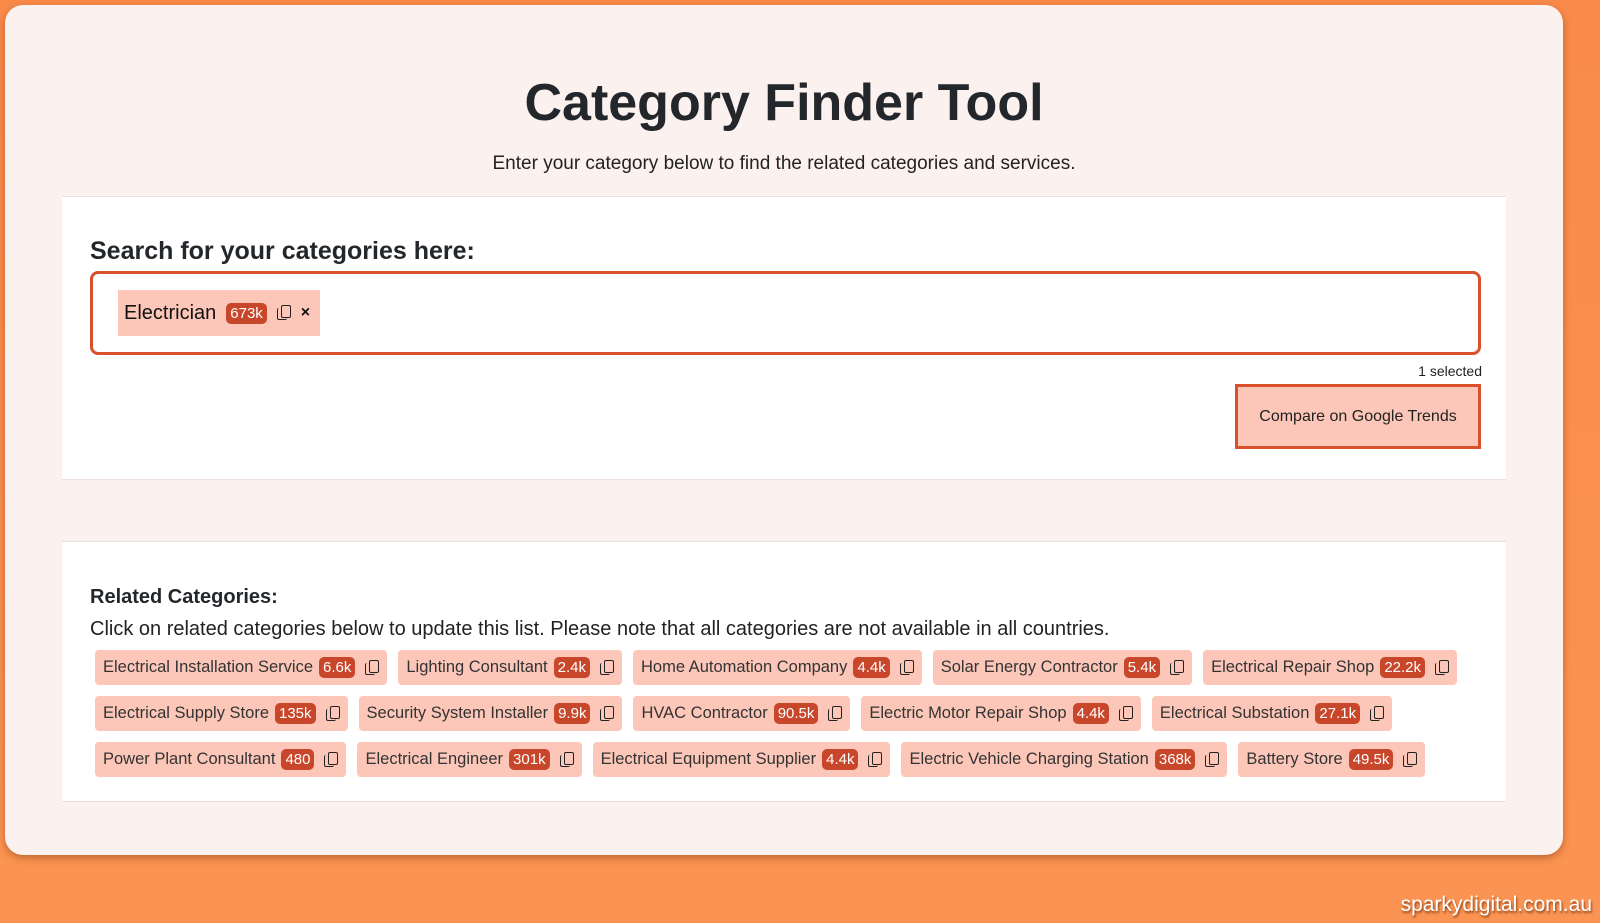  I want to click on related-category-chip: Electrical Equipment Supplier 4.4k, so click(741, 759).